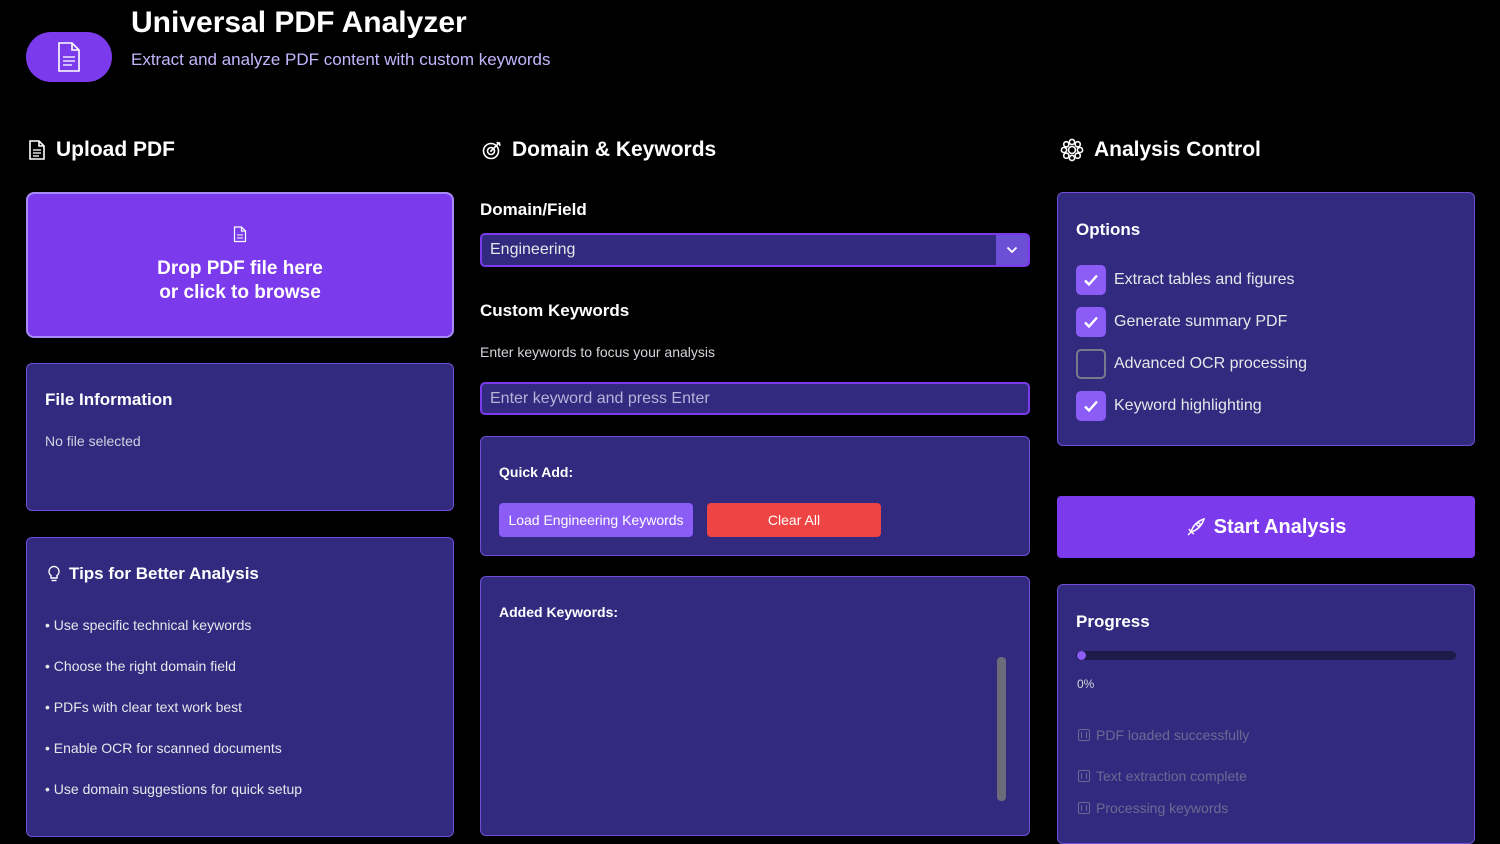  Describe the element at coordinates (115, 149) in the screenshot. I see `upload-section-label: Upload PDF` at that location.